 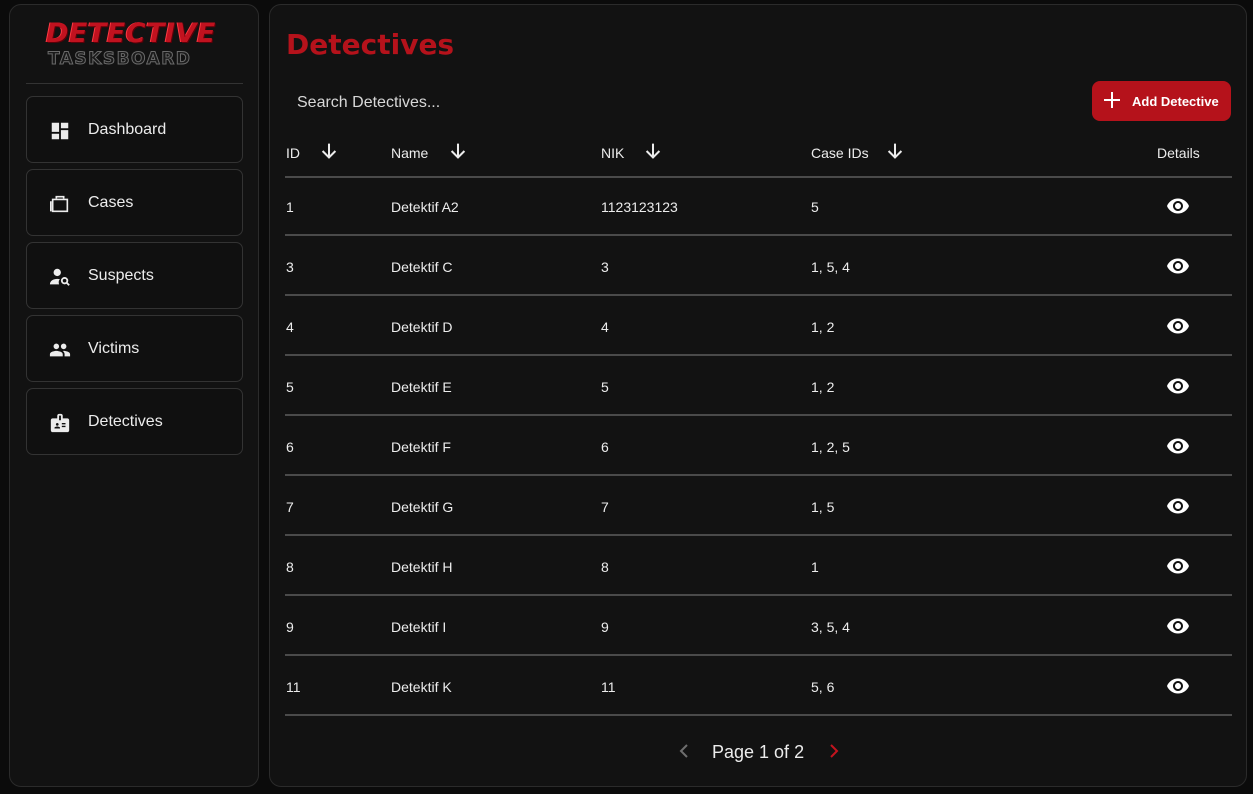 What do you see at coordinates (290, 567) in the screenshot?
I see `cell-id: 8` at bounding box center [290, 567].